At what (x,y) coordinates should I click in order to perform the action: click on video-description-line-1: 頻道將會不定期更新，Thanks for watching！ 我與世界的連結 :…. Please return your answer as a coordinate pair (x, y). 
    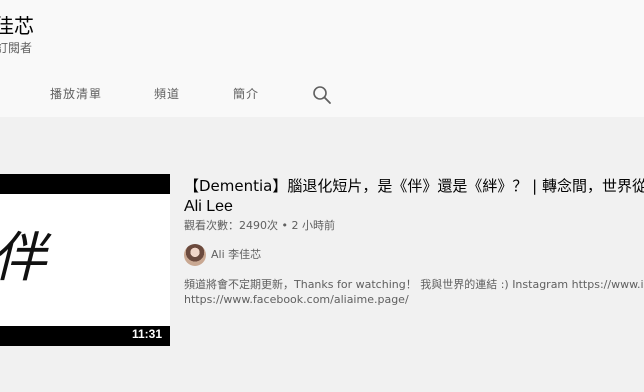
    Looking at the image, I should click on (414, 284).